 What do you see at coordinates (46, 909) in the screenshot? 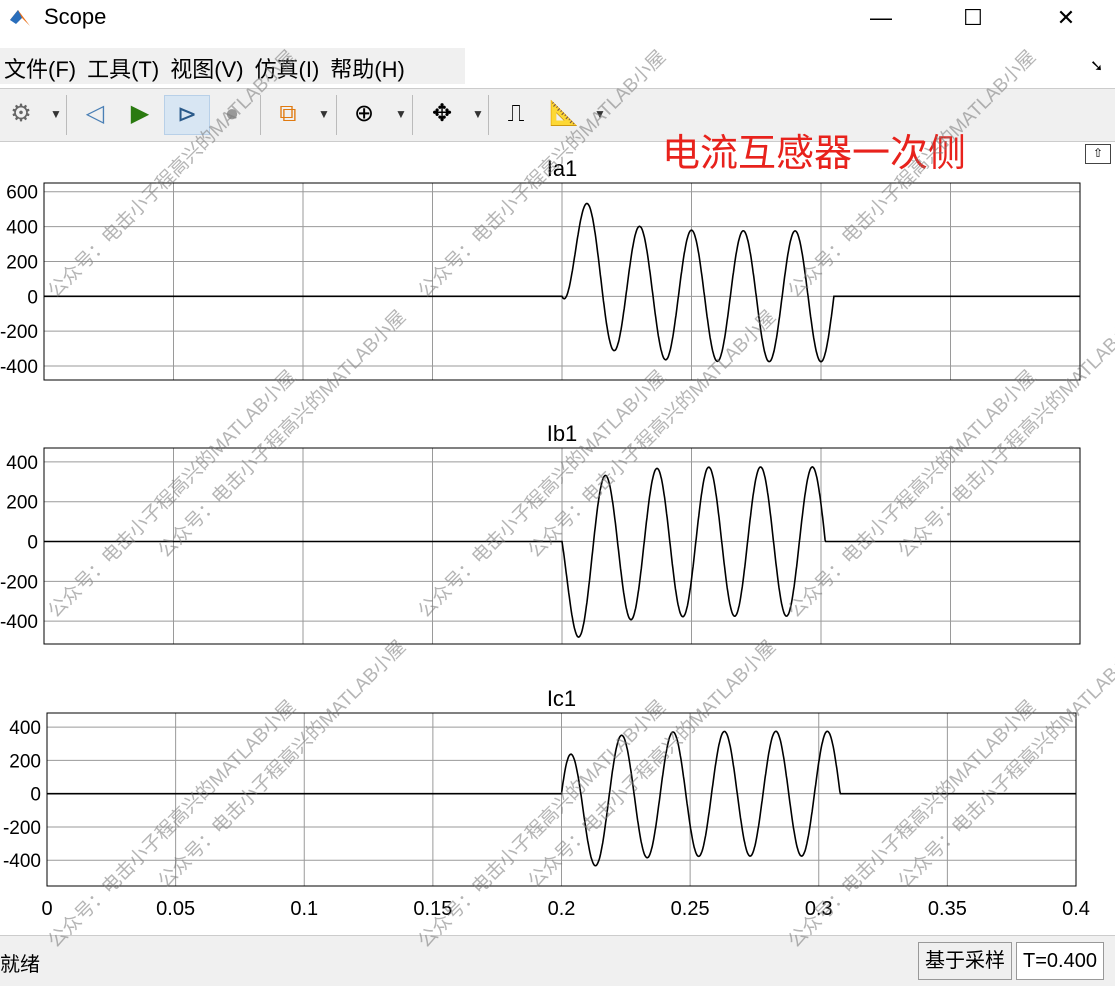
I see `x-tick-label: 0` at bounding box center [46, 909].